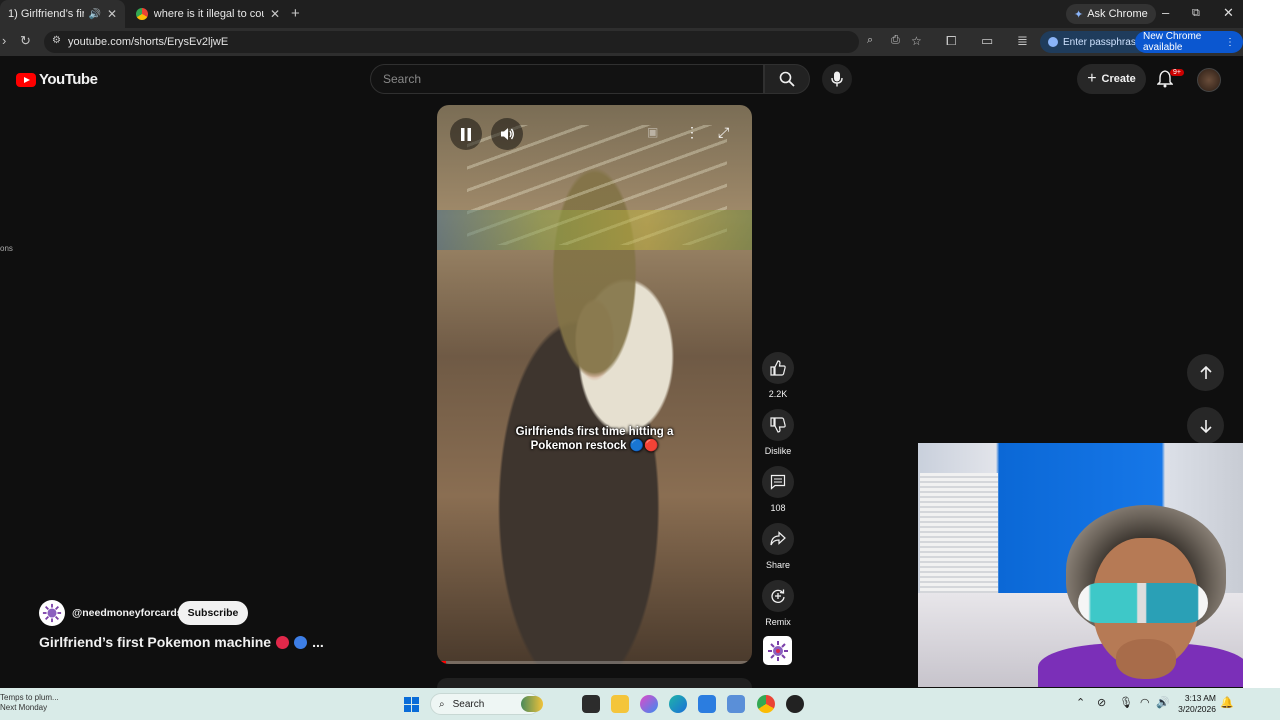  Describe the element at coordinates (1146, 659) in the screenshot. I see `streamer-hand` at that location.